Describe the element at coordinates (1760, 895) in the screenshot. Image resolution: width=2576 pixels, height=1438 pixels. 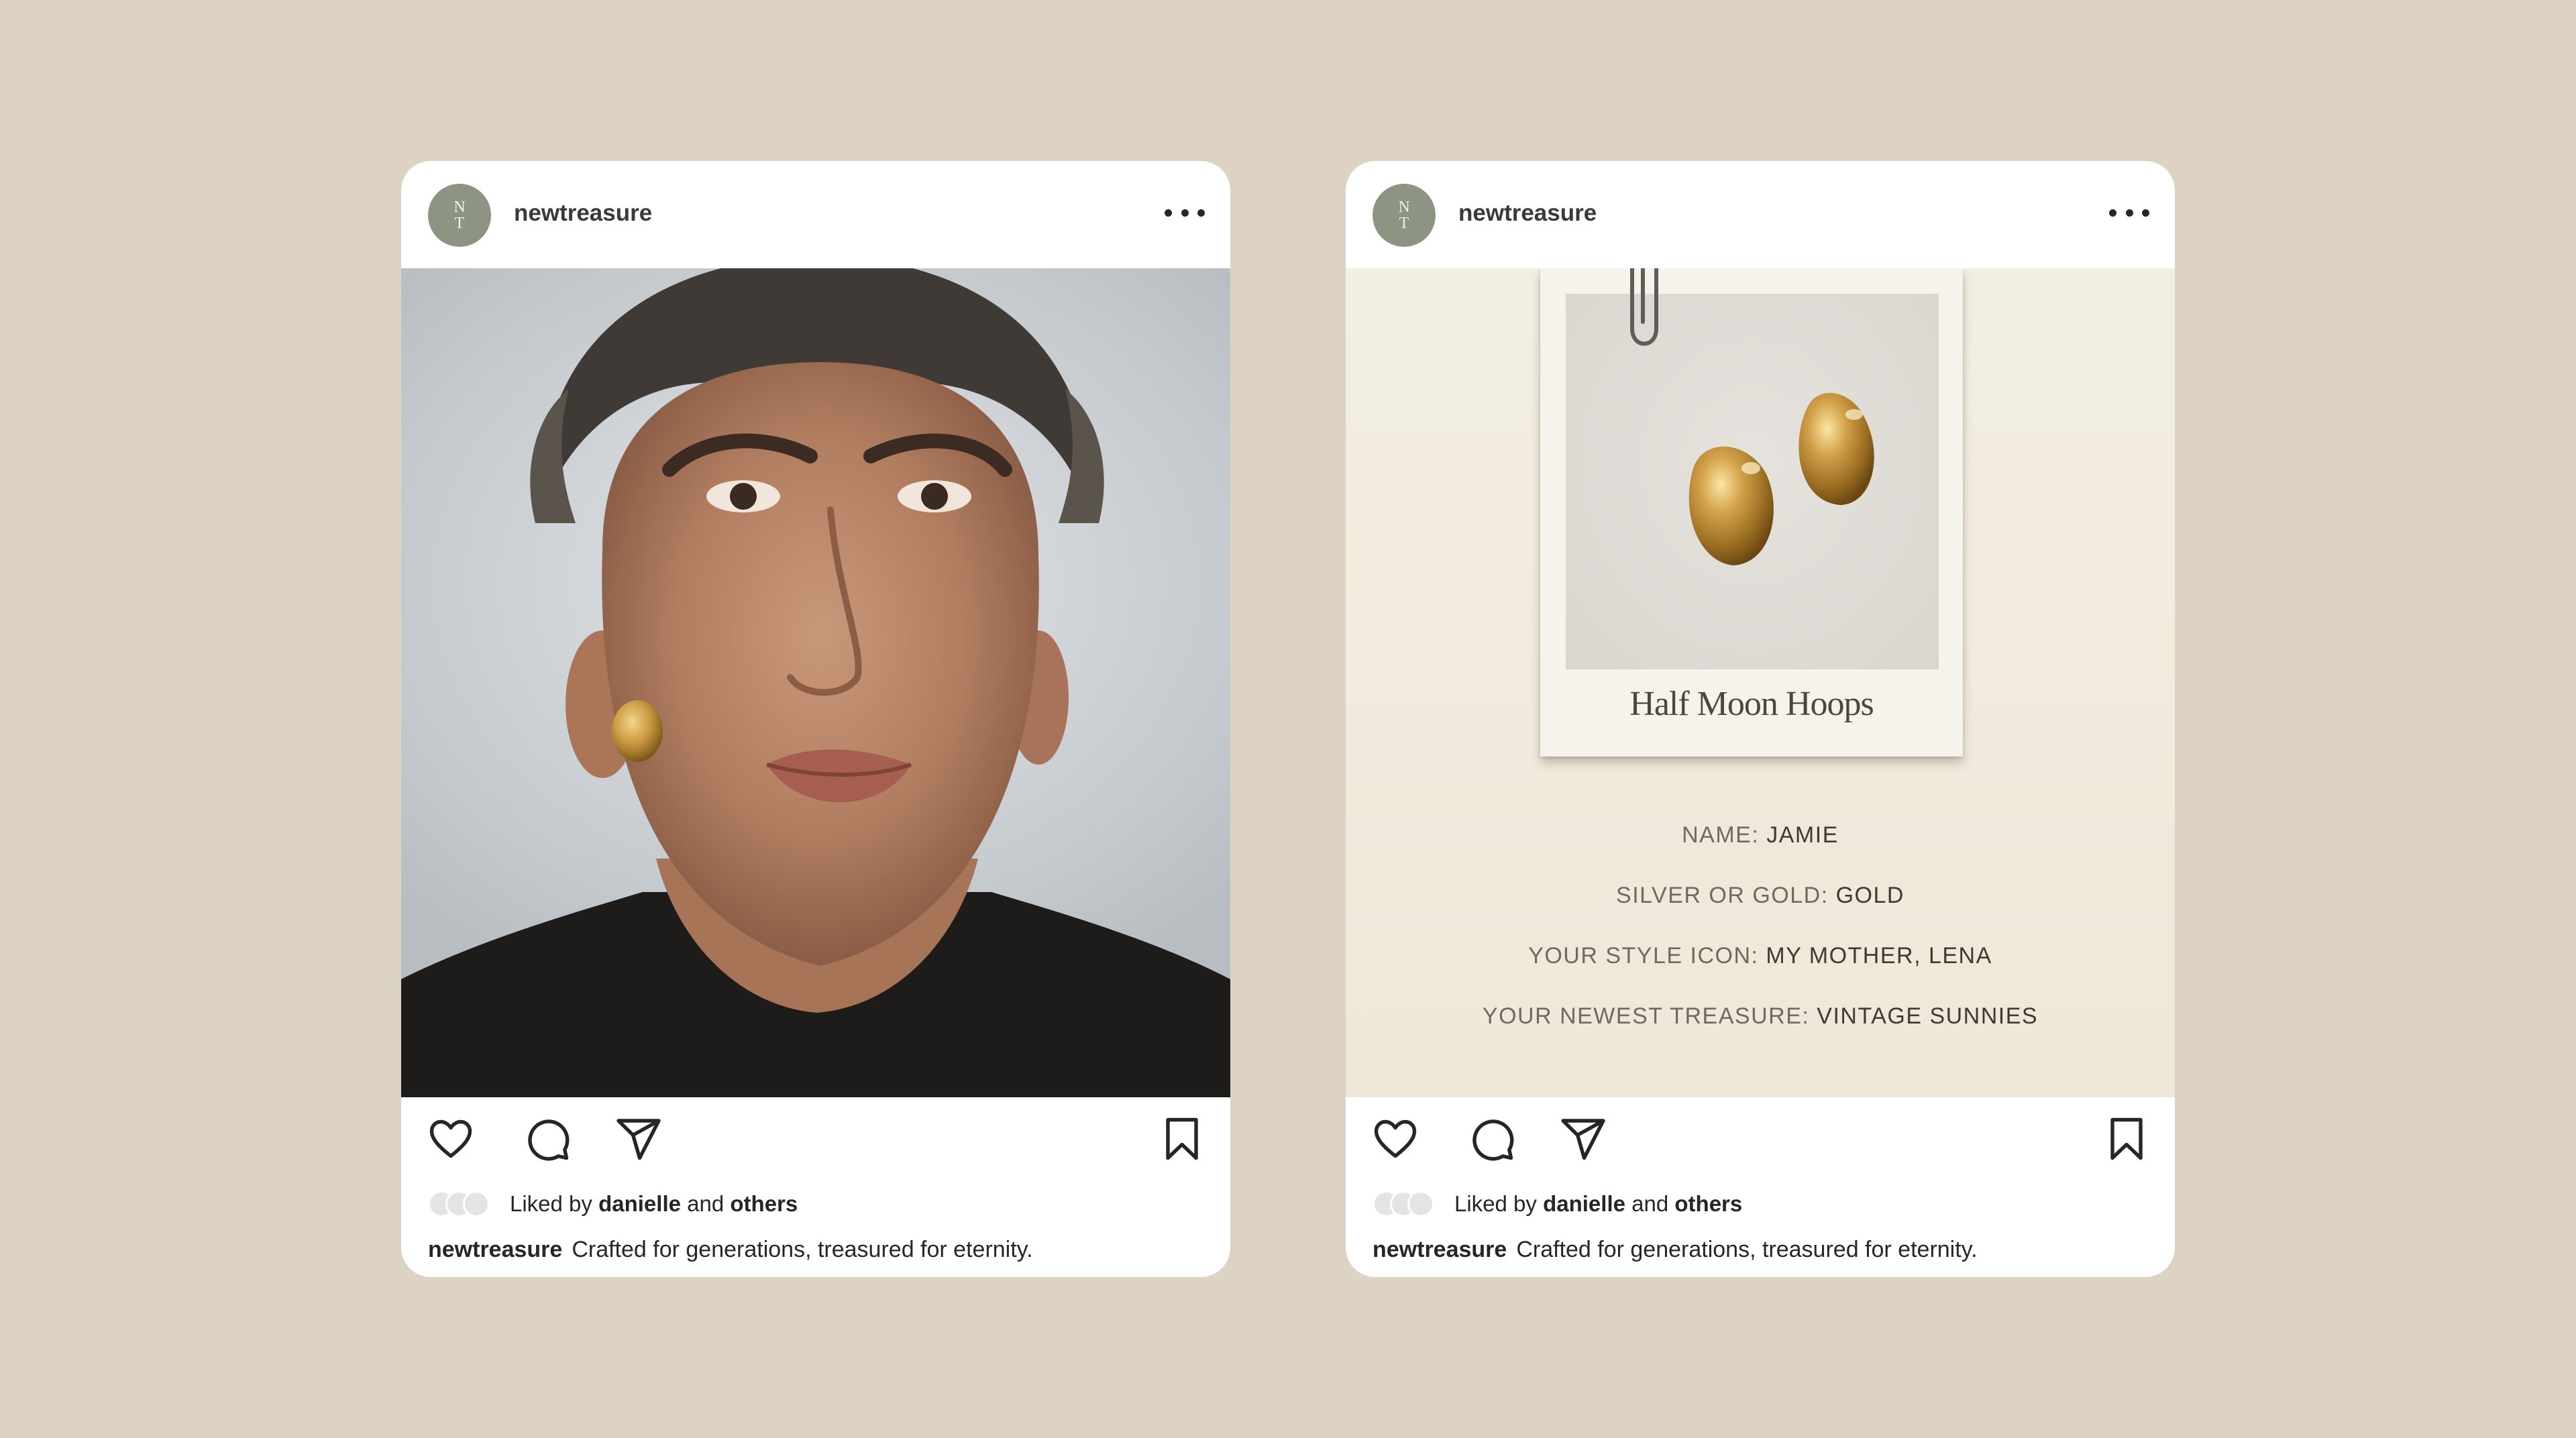
I see `qa-row-silver-or-gold: SILVER OR GOLD: GOLD` at that location.